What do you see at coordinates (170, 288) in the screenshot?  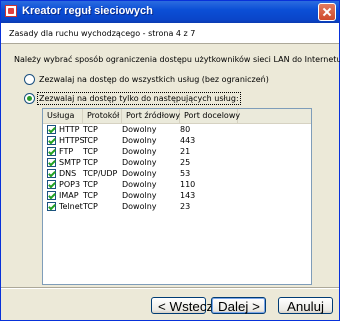 I see `footer-divider` at bounding box center [170, 288].